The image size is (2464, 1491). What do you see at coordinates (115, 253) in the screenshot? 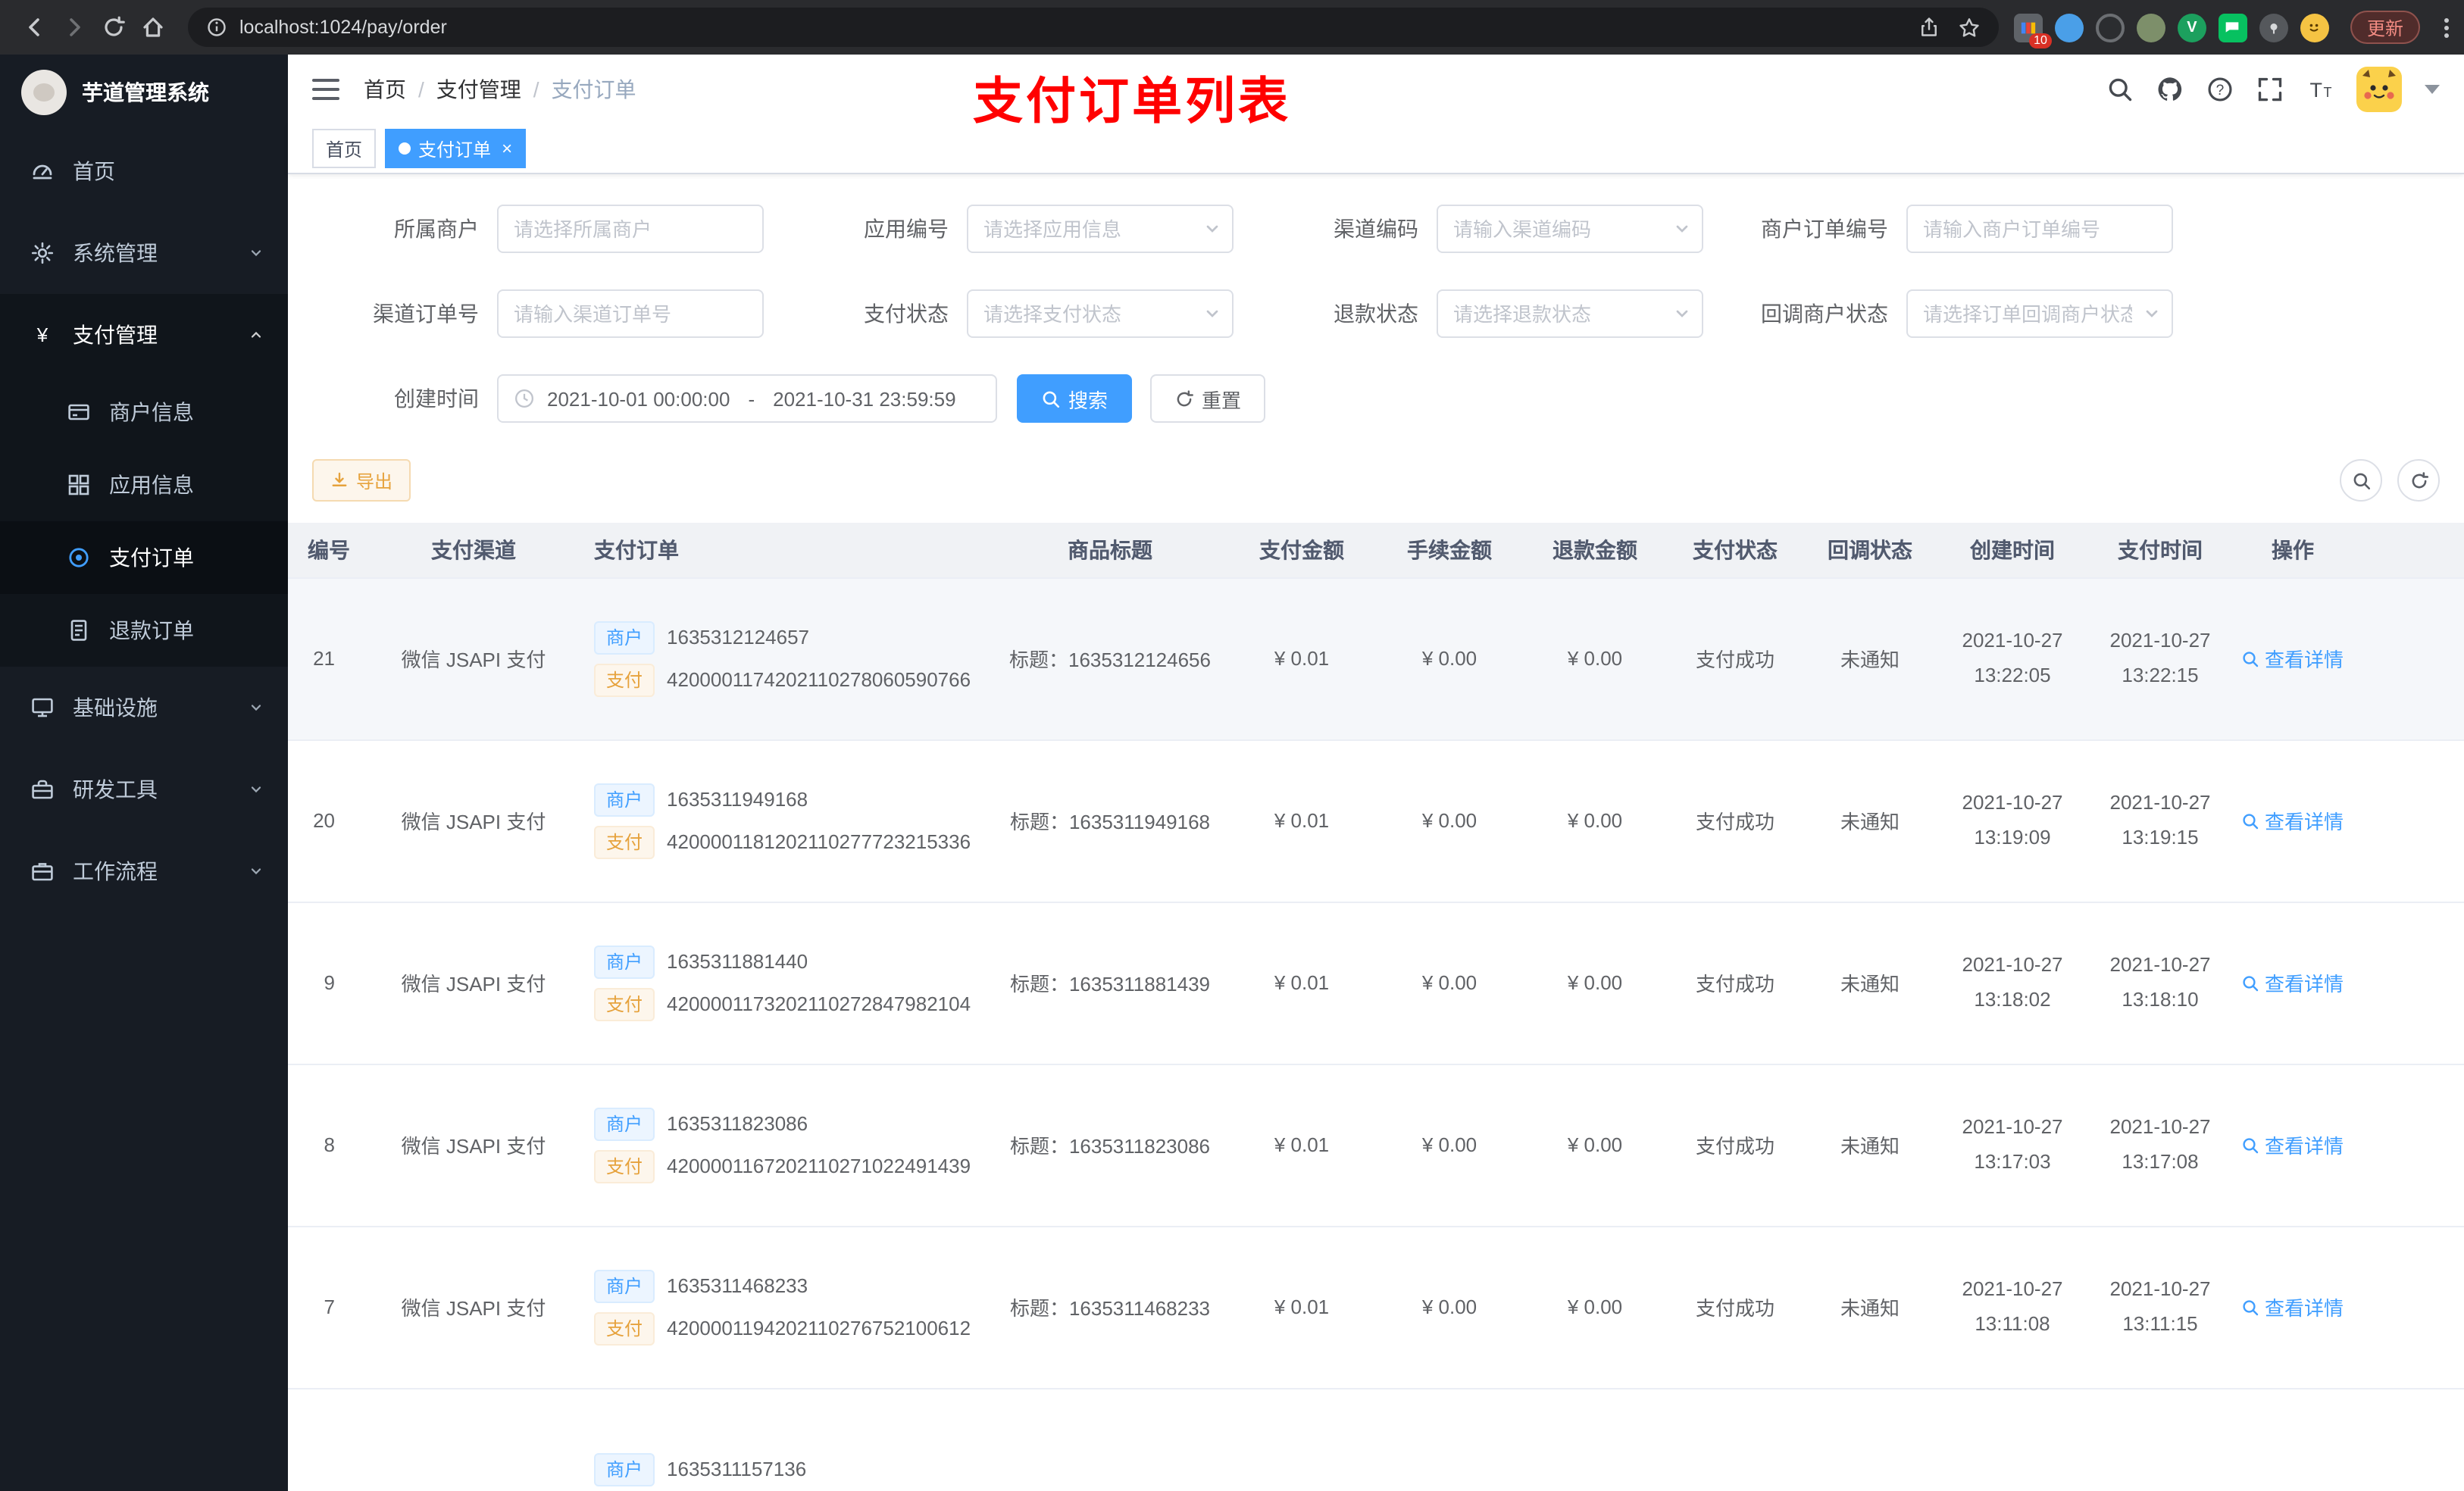
I see `sidebar-item-label: 系统管理` at bounding box center [115, 253].